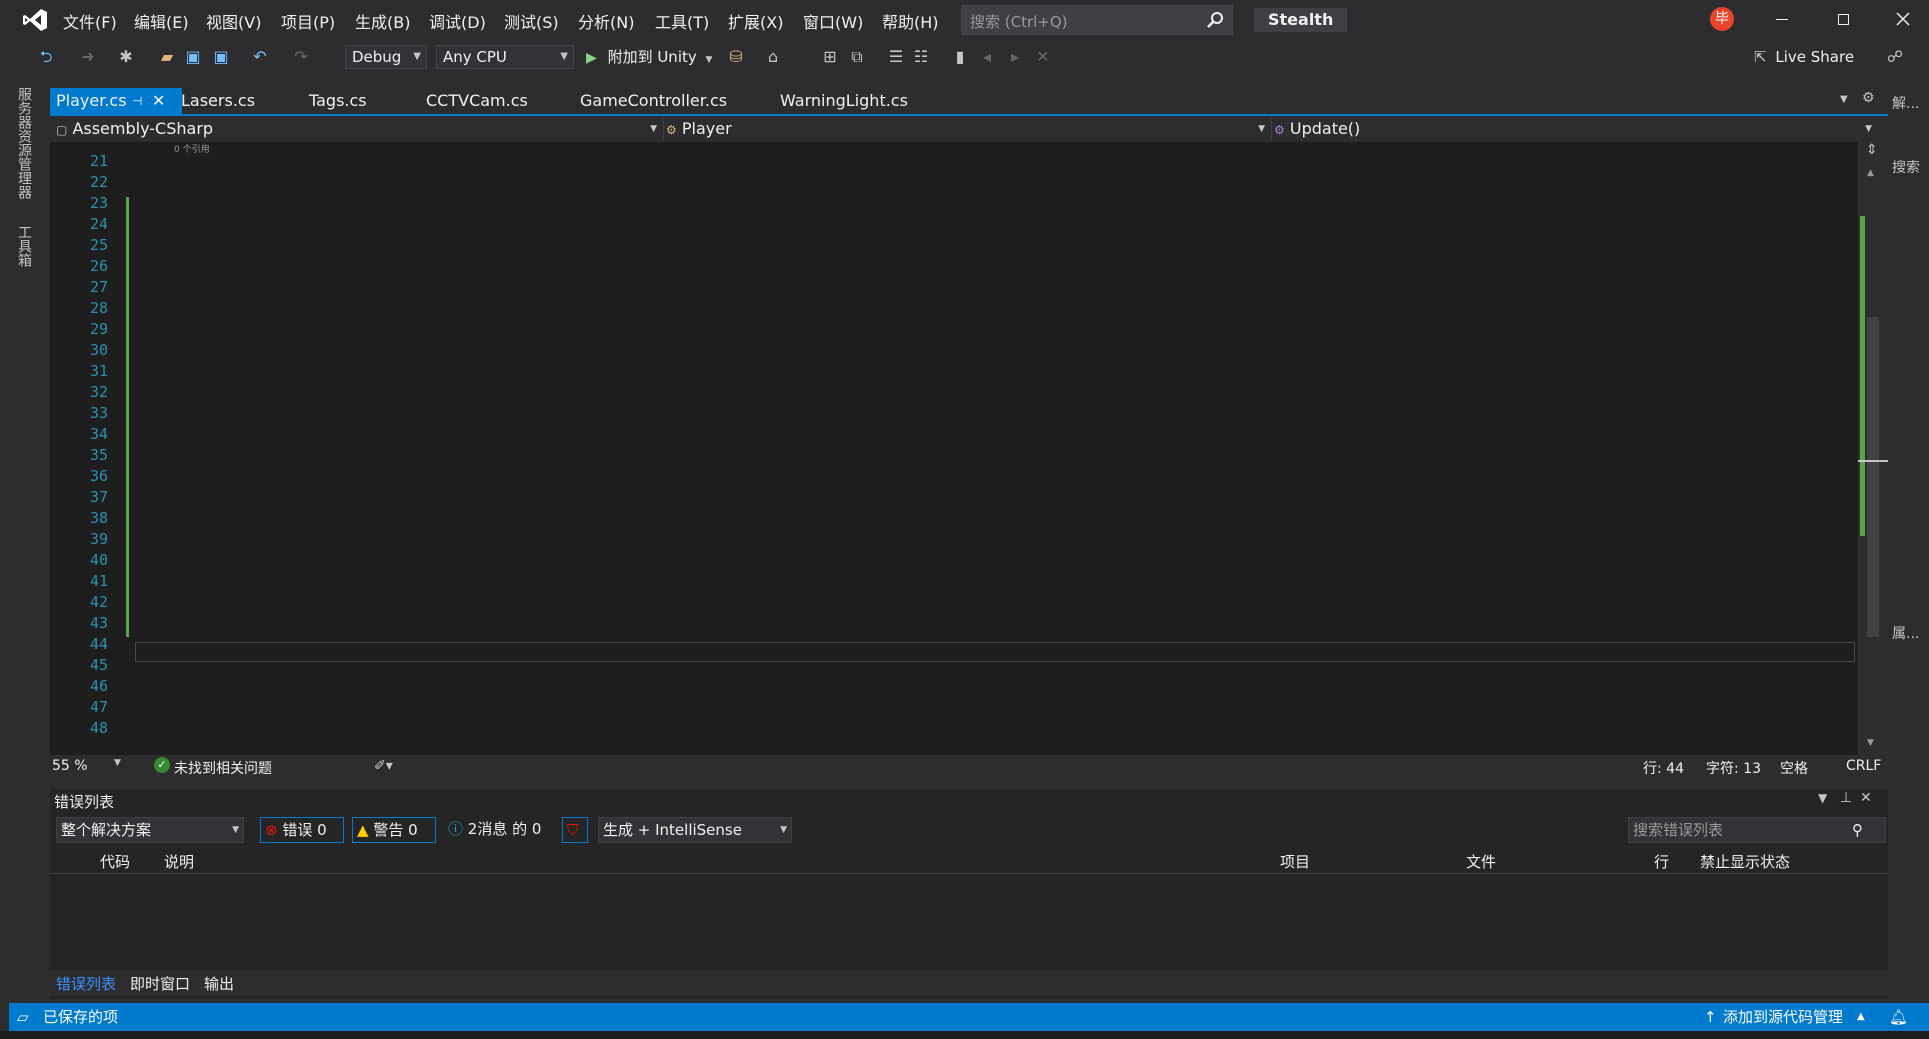 This screenshot has height=1039, width=1929. What do you see at coordinates (192, 148) in the screenshot?
I see `codelens-references: 0 个引用` at bounding box center [192, 148].